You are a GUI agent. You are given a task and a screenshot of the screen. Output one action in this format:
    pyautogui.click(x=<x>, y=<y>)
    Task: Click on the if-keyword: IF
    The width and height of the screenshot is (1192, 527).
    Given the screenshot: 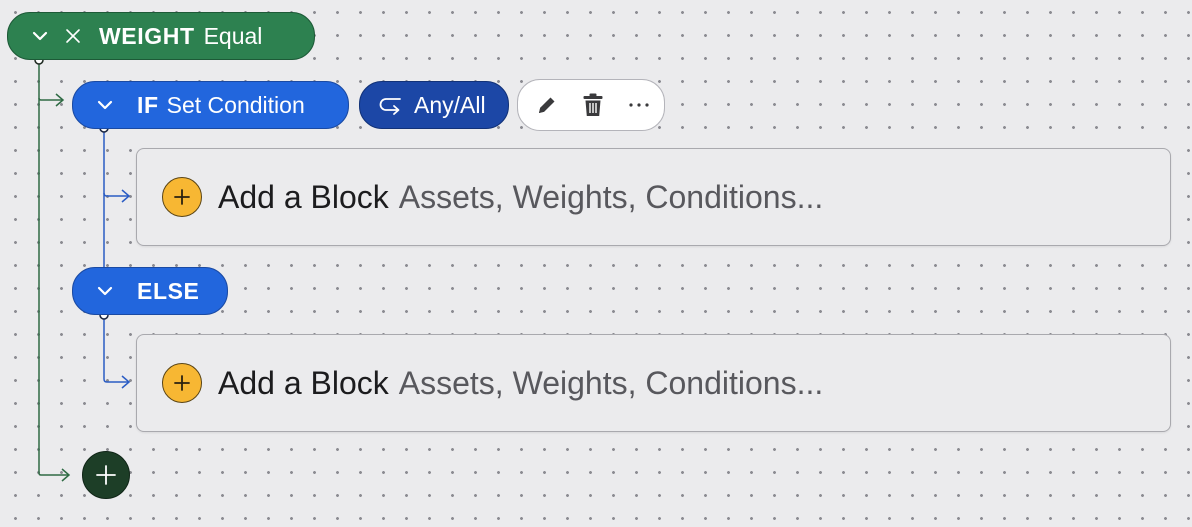 What is the action you would take?
    pyautogui.click(x=148, y=104)
    